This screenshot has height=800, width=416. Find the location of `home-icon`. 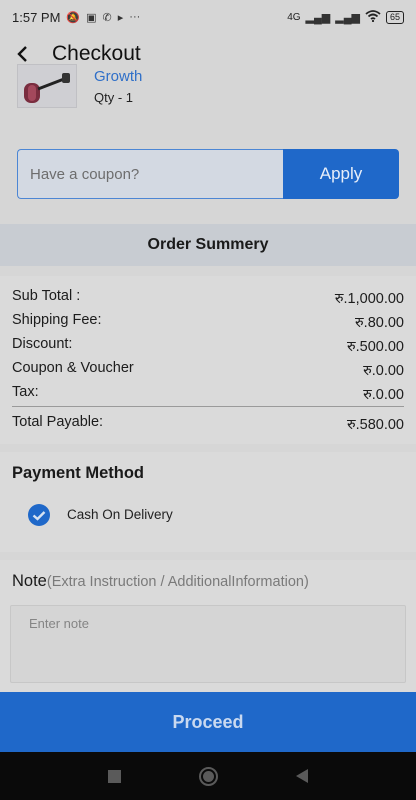

home-icon is located at coordinates (208, 776).